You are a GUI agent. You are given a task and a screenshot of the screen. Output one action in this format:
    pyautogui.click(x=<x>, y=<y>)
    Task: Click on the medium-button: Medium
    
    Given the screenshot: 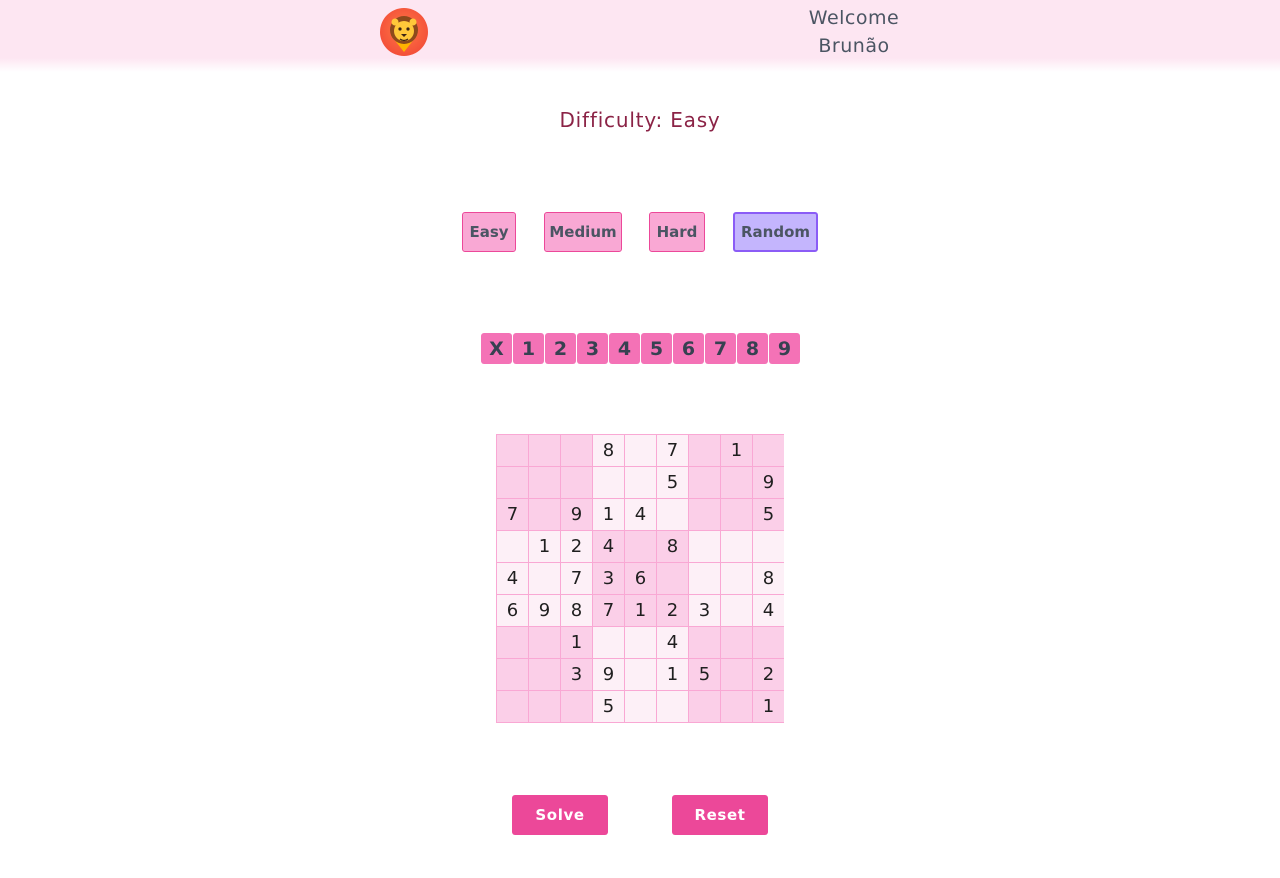 What is the action you would take?
    pyautogui.click(x=583, y=232)
    